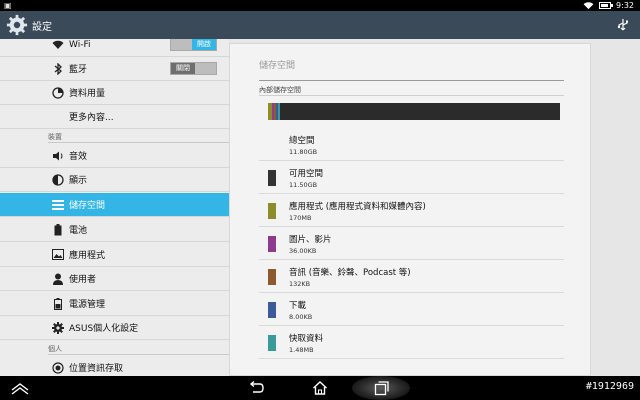  Describe the element at coordinates (87, 305) in the screenshot. I see `settings-item-label: 電源管理` at that location.